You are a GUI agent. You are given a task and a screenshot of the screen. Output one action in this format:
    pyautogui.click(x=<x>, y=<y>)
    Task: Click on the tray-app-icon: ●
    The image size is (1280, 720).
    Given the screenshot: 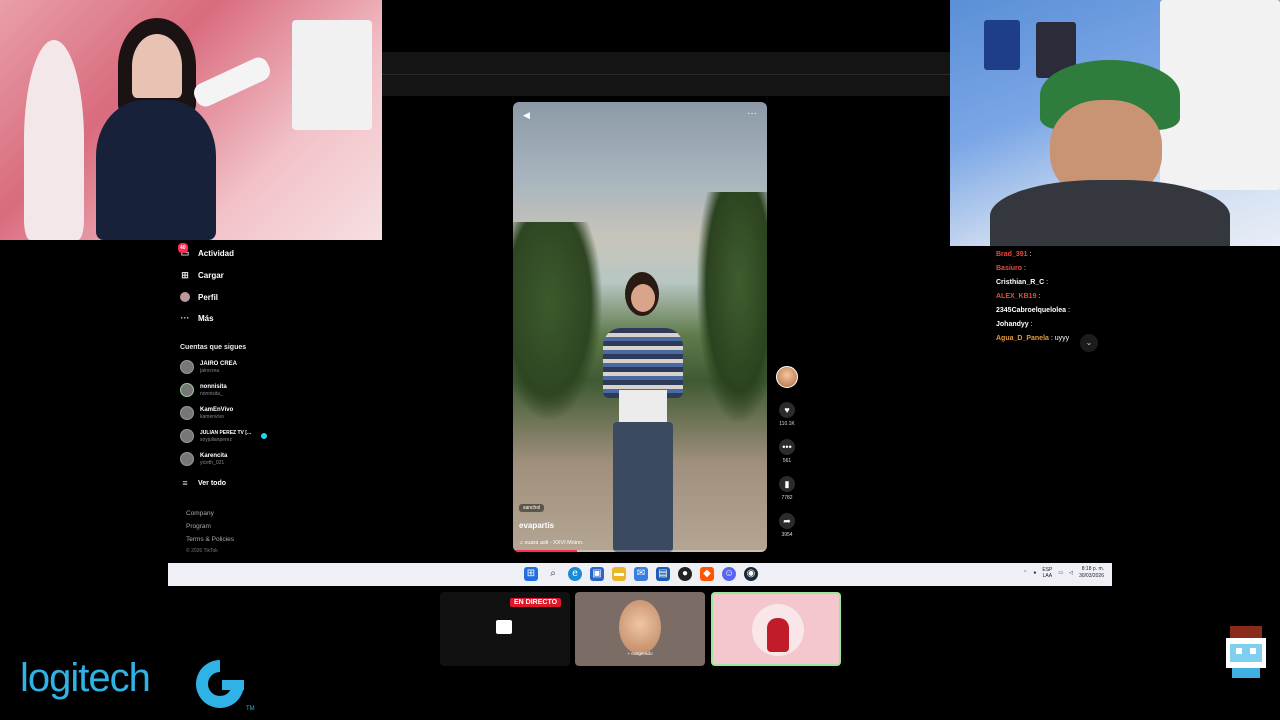 What is the action you would take?
    pyautogui.click(x=1034, y=573)
    